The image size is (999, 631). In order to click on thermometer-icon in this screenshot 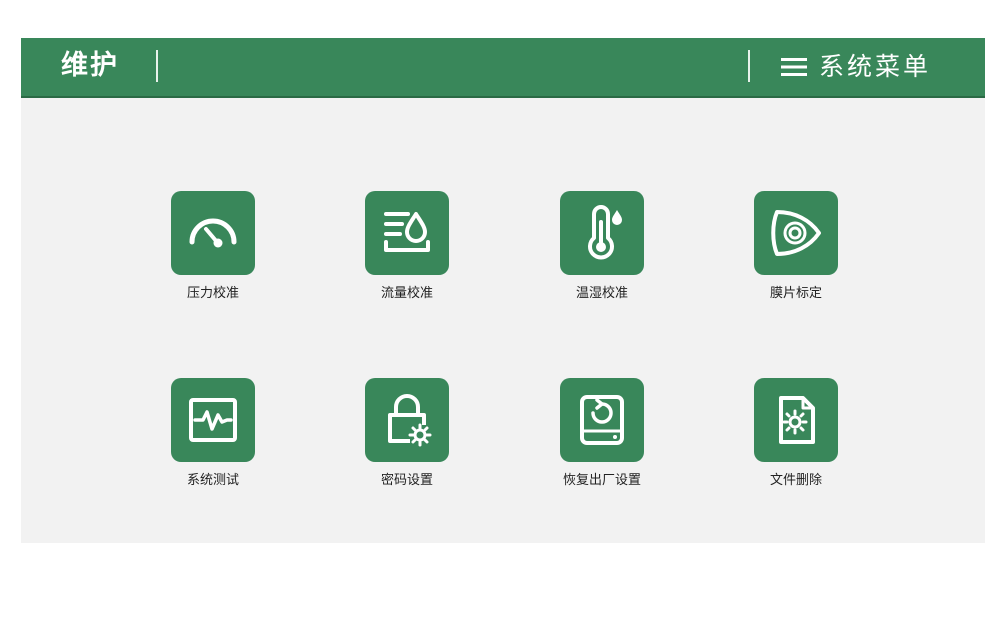, I will do `click(602, 233)`.